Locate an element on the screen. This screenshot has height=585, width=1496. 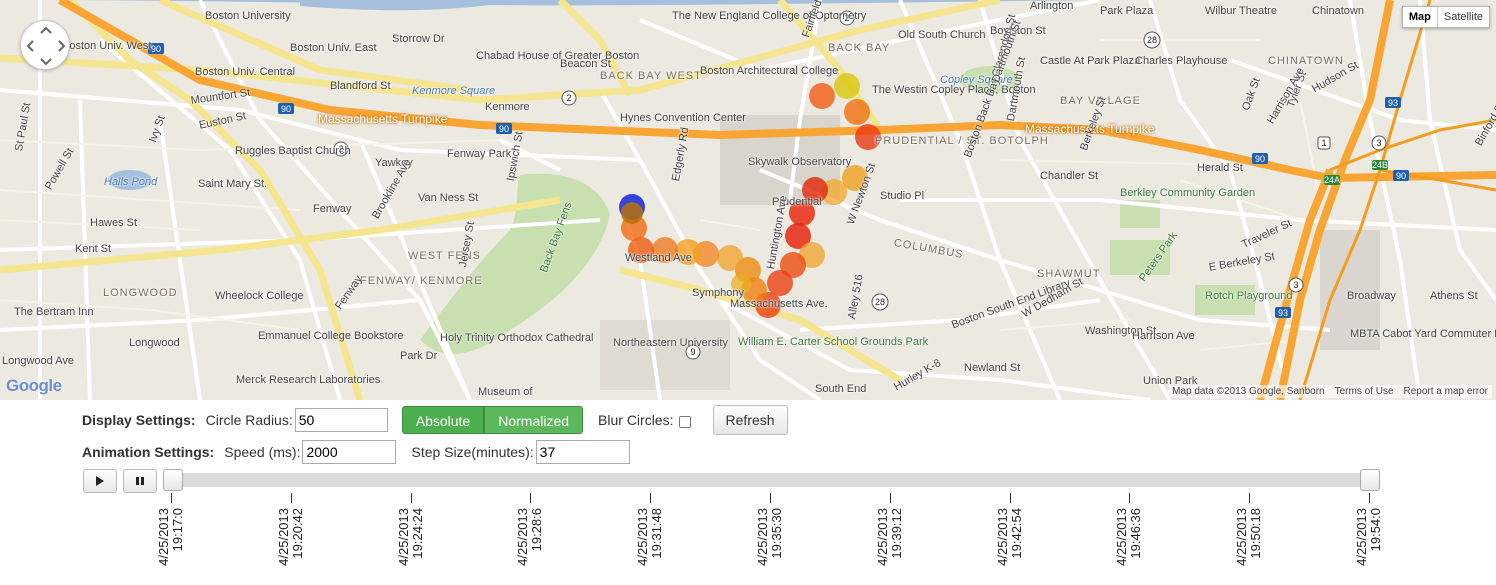
map-label: Merck Research Laboratories is located at coordinates (308, 380).